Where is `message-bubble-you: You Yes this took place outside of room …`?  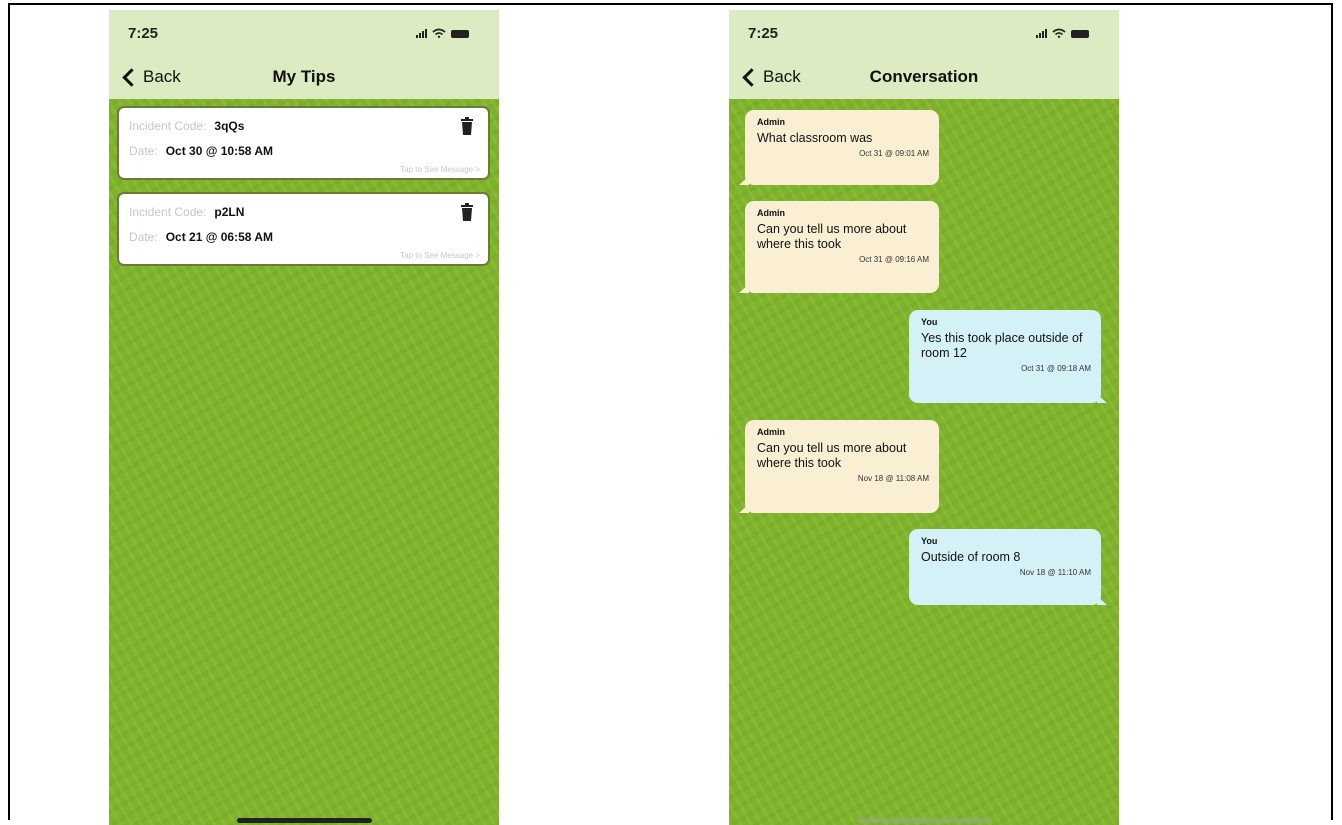
message-bubble-you: You Yes this took place outside of room … is located at coordinates (1008, 356).